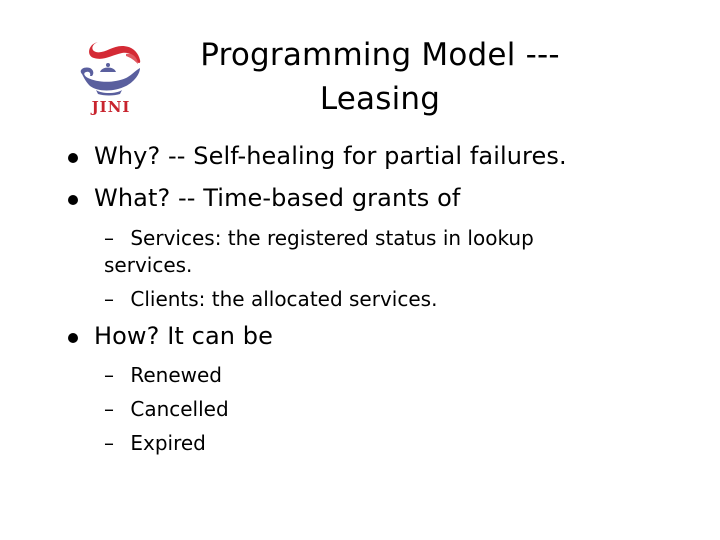  I want to click on sub-item-renewed: – Renewed, so click(163, 375).